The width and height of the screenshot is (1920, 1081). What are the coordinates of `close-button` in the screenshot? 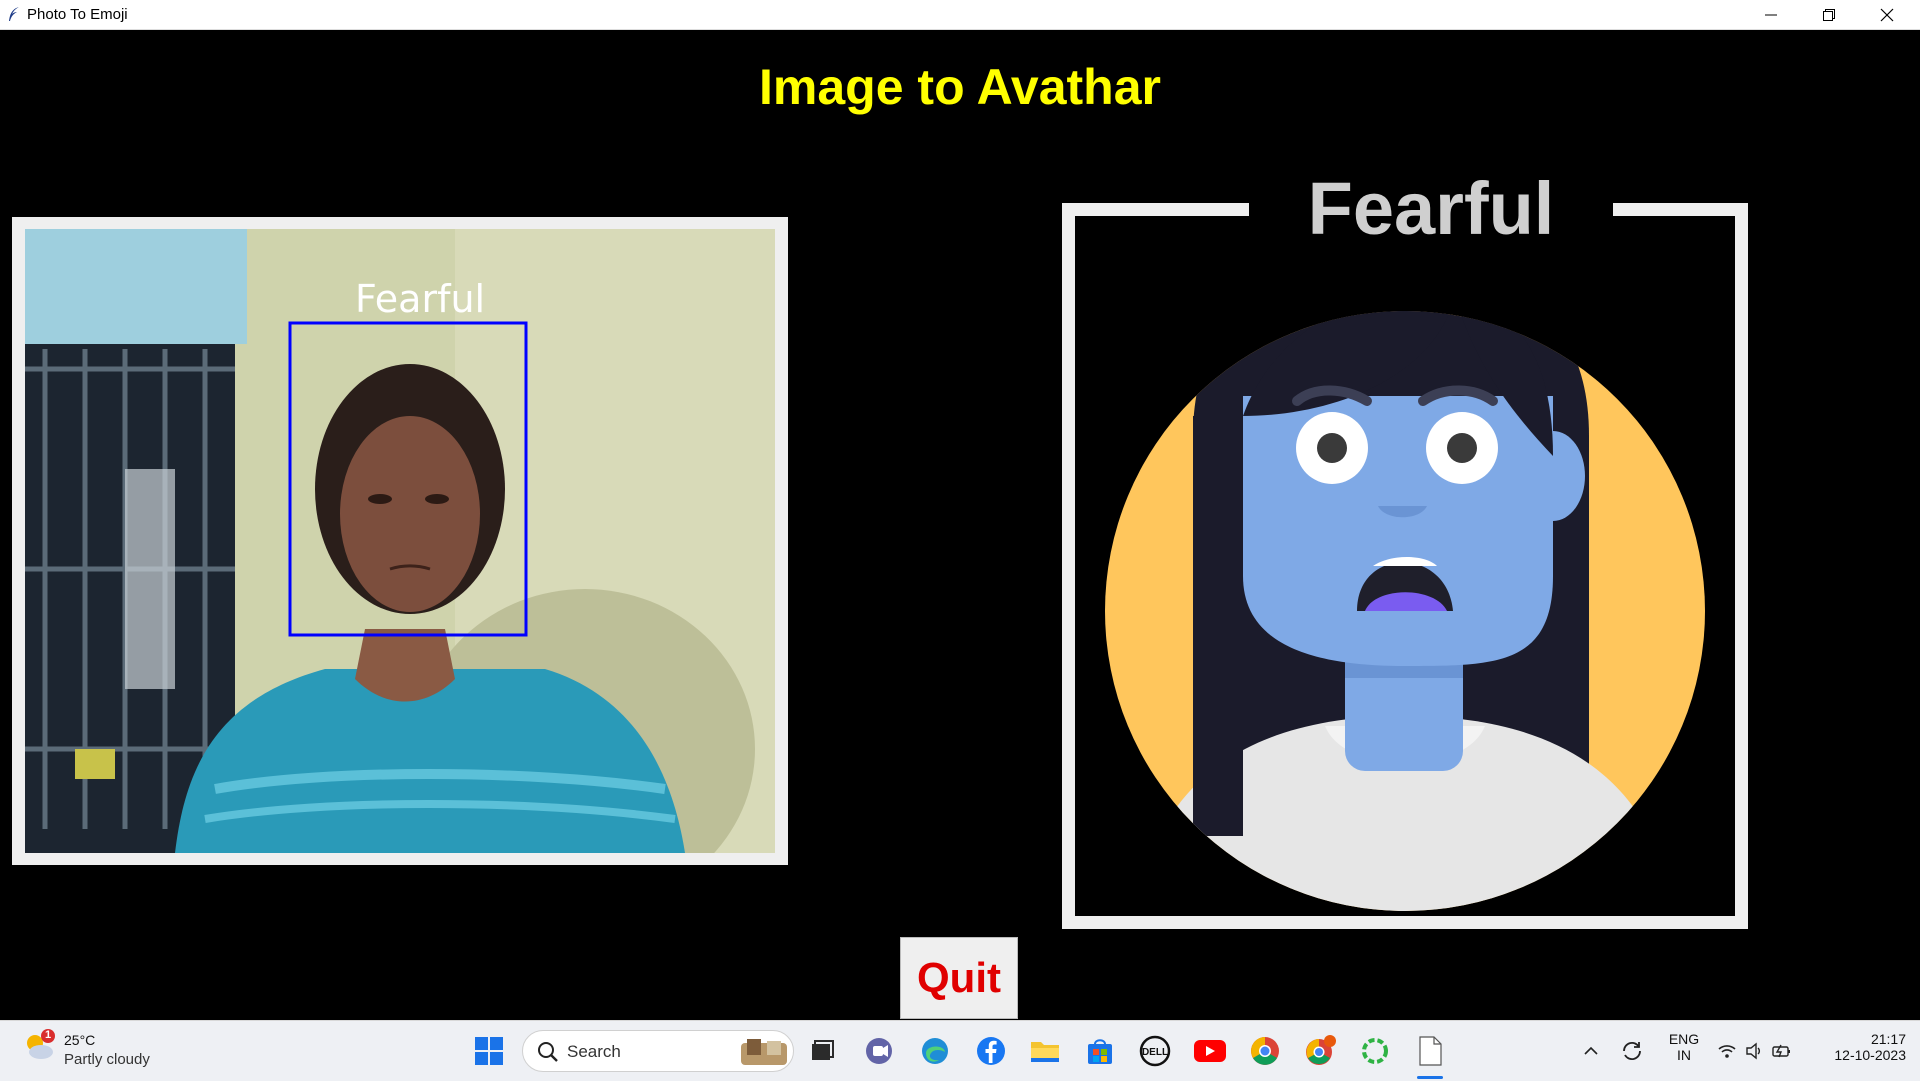 It's located at (1887, 14).